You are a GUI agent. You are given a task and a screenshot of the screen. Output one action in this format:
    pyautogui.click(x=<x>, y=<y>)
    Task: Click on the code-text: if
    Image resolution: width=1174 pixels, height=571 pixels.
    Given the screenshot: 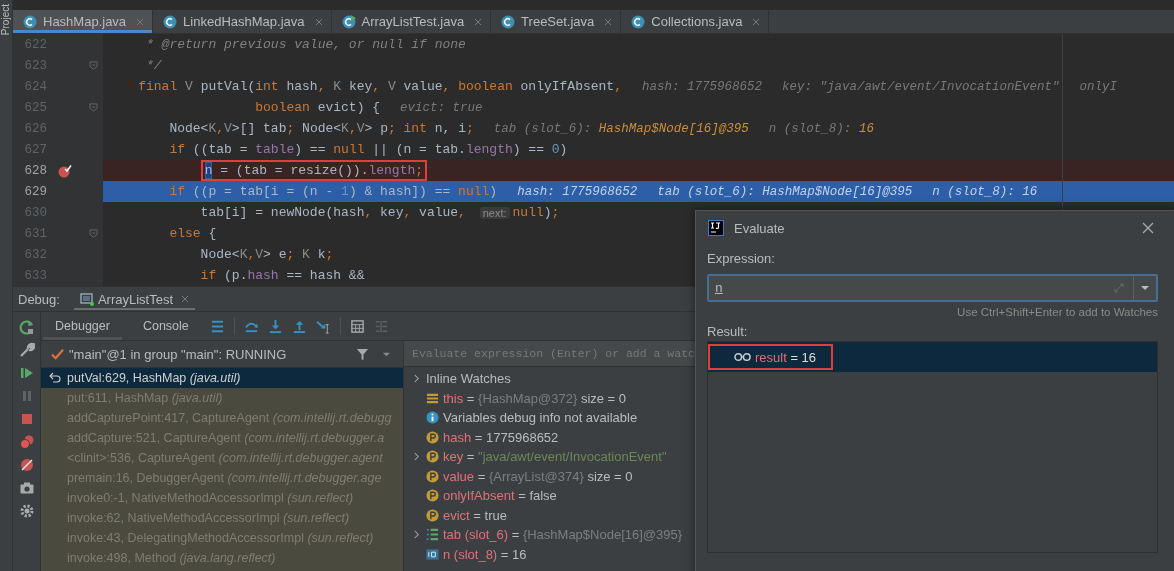 What is the action you would take?
    pyautogui.click(x=177, y=191)
    